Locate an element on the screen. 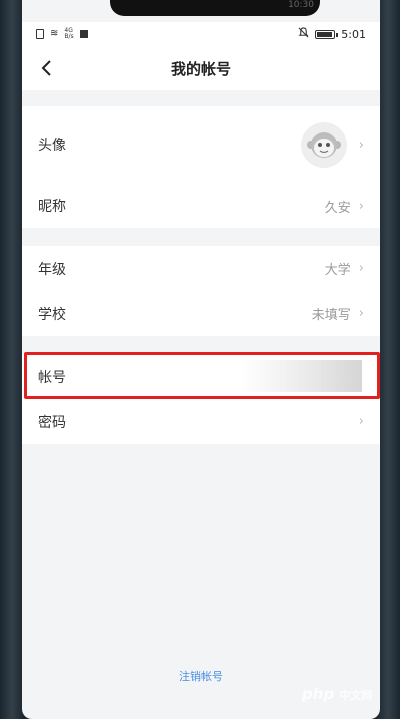  nav-bar: 我的帐号 is located at coordinates (201, 68).